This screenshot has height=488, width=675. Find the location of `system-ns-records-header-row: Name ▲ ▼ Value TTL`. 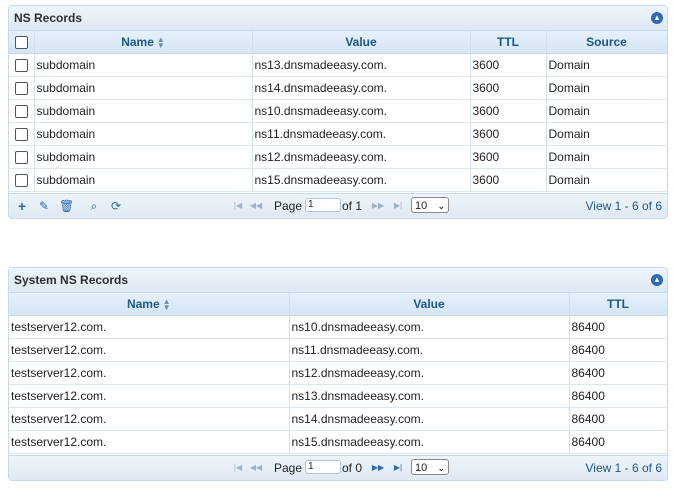

system-ns-records-header-row: Name ▲ ▼ Value TTL is located at coordinates (338, 304).